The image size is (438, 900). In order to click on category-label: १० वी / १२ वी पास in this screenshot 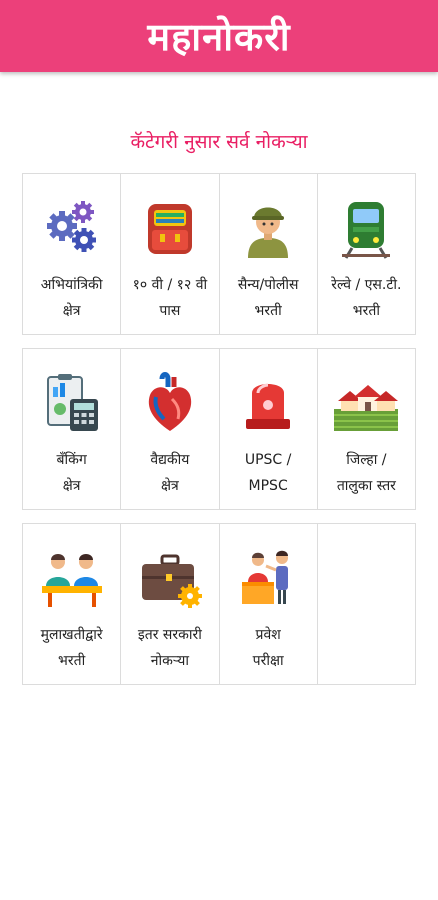, I will do `click(170, 298)`.